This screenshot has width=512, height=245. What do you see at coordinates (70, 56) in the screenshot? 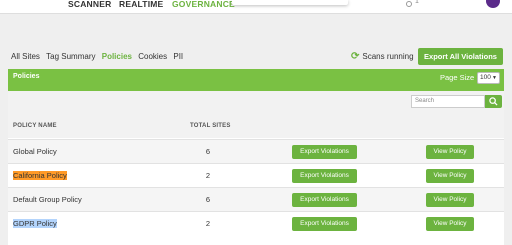
I see `tab-tag-summary: Tag Summary` at bounding box center [70, 56].